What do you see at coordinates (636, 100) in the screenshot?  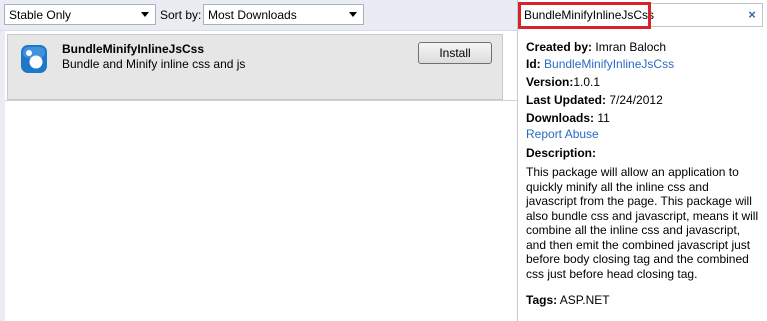 I see `last-updated-value: 7/24/2012` at bounding box center [636, 100].